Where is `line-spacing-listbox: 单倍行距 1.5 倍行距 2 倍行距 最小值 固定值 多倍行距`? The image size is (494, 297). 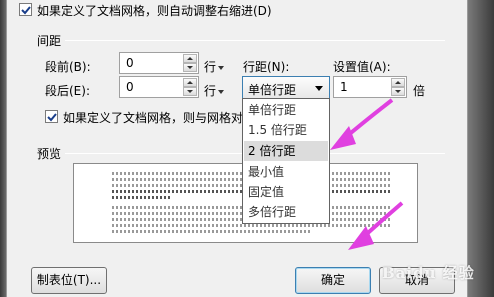
line-spacing-listbox: 单倍行距 1.5 倍行距 2 倍行距 最小值 固定值 多倍行距 is located at coordinates (286, 161).